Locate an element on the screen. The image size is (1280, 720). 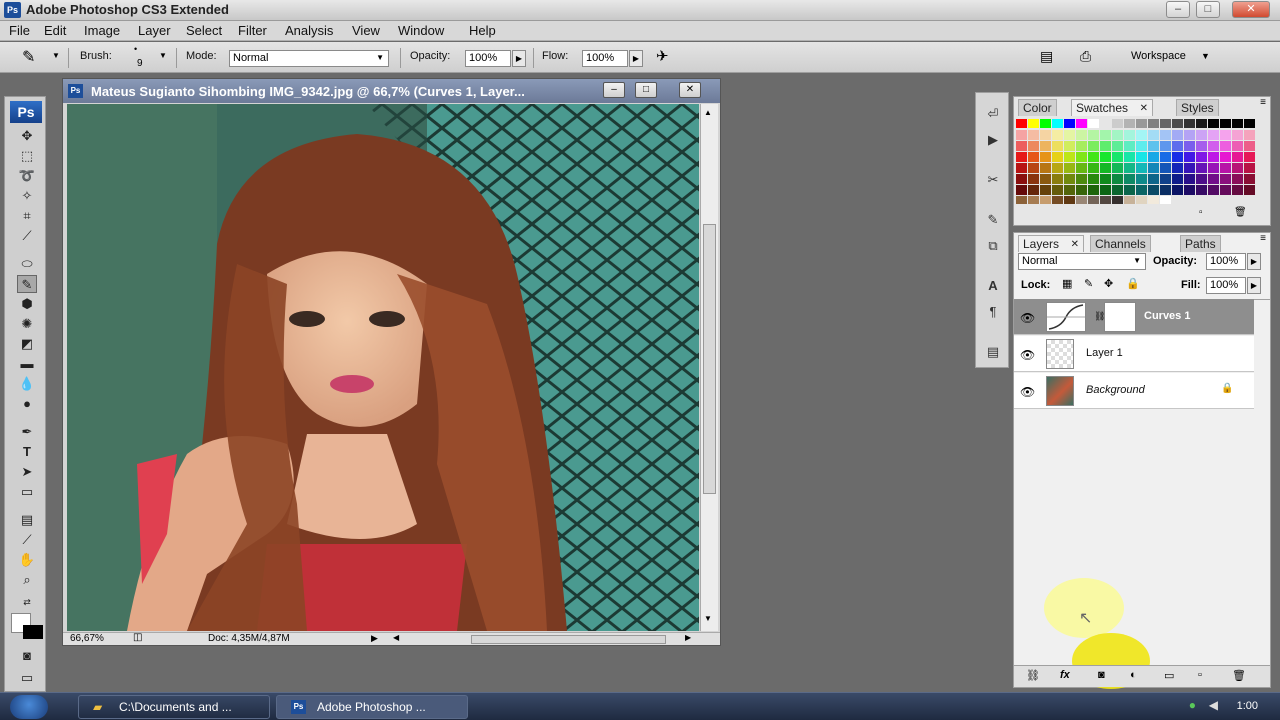
lock-position-icon: ✥ is located at coordinates (1108, 283).